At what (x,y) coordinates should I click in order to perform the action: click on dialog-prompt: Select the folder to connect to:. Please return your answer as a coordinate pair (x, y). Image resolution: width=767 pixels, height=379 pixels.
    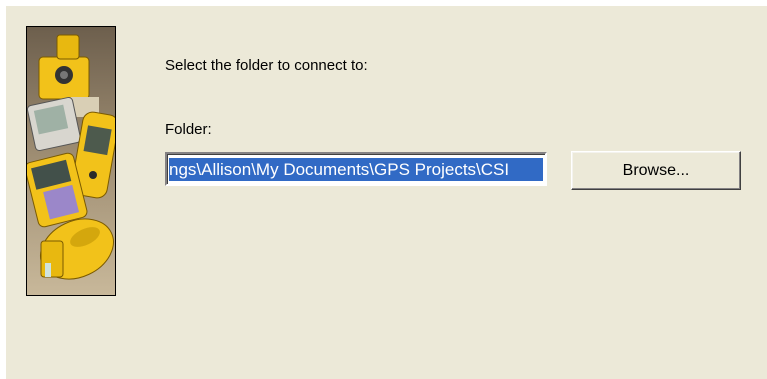
    Looking at the image, I should click on (266, 65).